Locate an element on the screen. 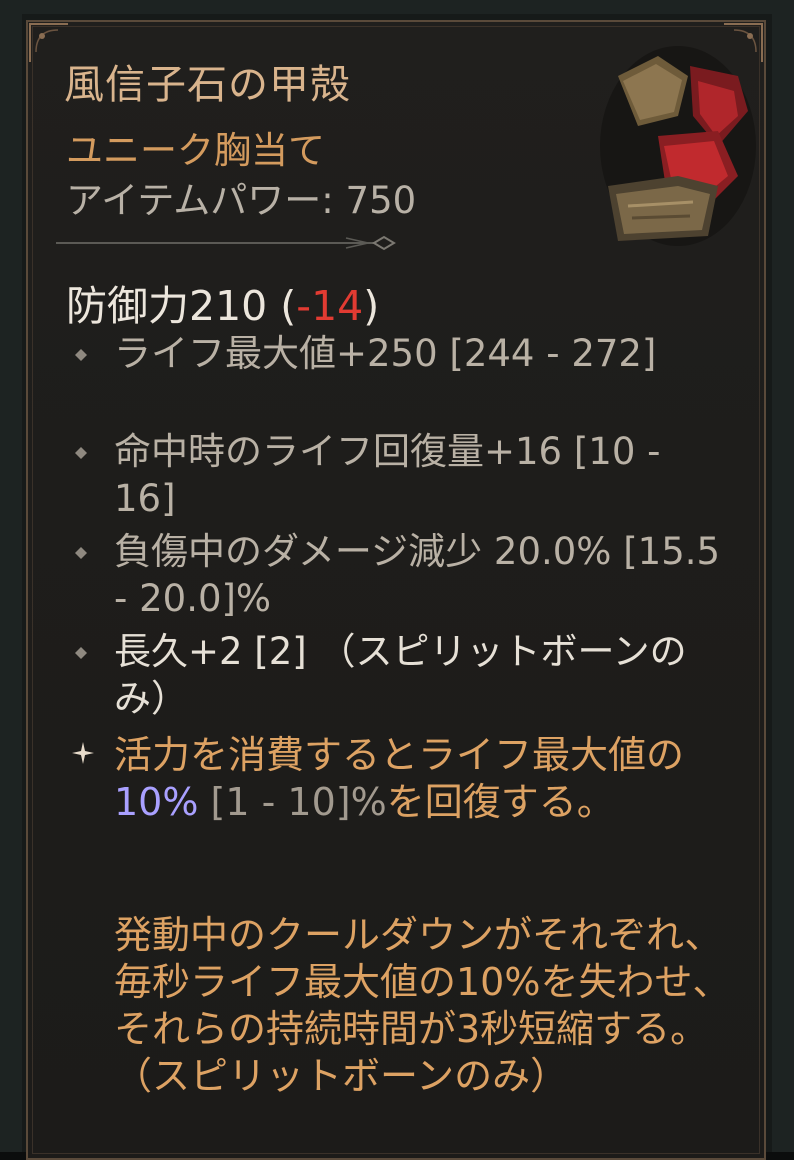 This screenshot has height=1160, width=794. divider-ornament is located at coordinates (226, 243).